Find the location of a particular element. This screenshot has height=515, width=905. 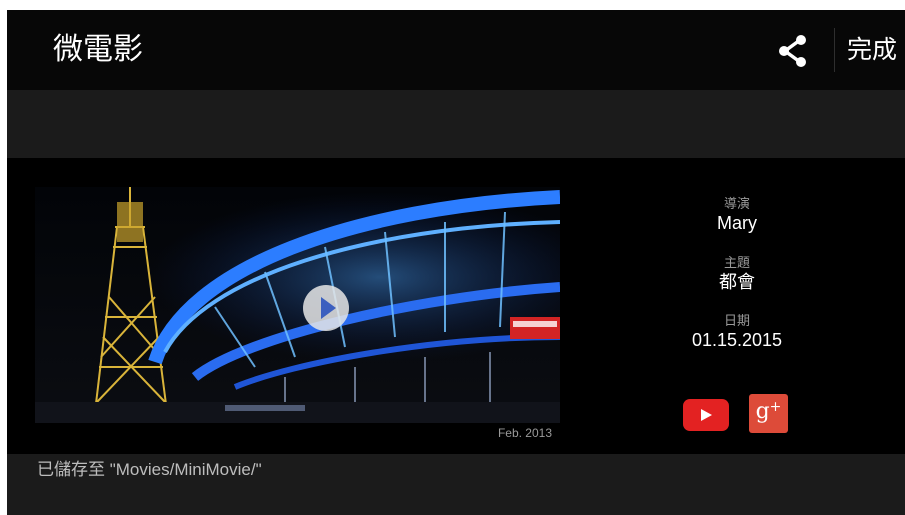

google-plus-share-button: g+ is located at coordinates (768, 413).